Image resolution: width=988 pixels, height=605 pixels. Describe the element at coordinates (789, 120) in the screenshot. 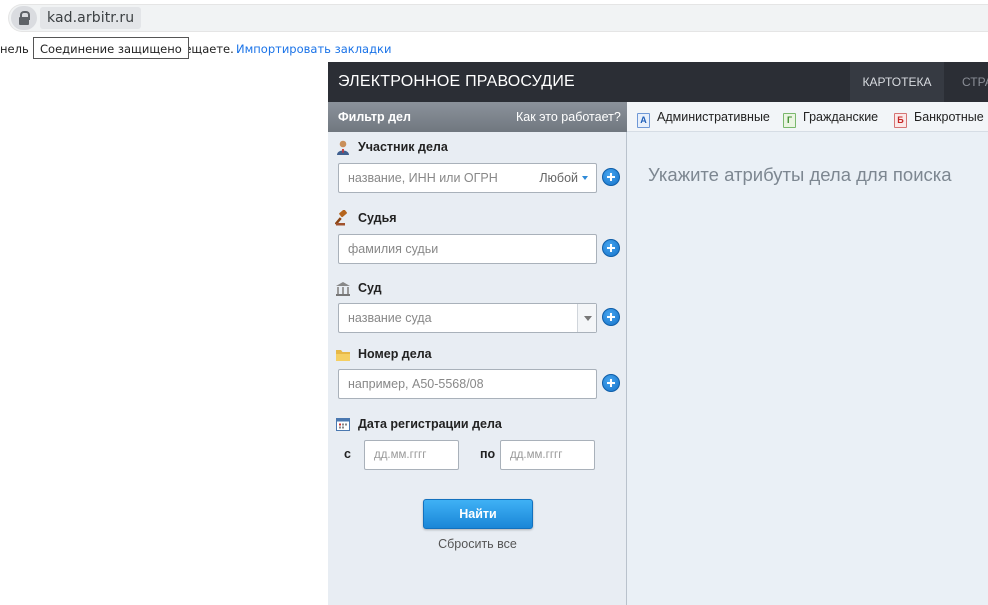

I see `civil-badge-icon: Г` at that location.